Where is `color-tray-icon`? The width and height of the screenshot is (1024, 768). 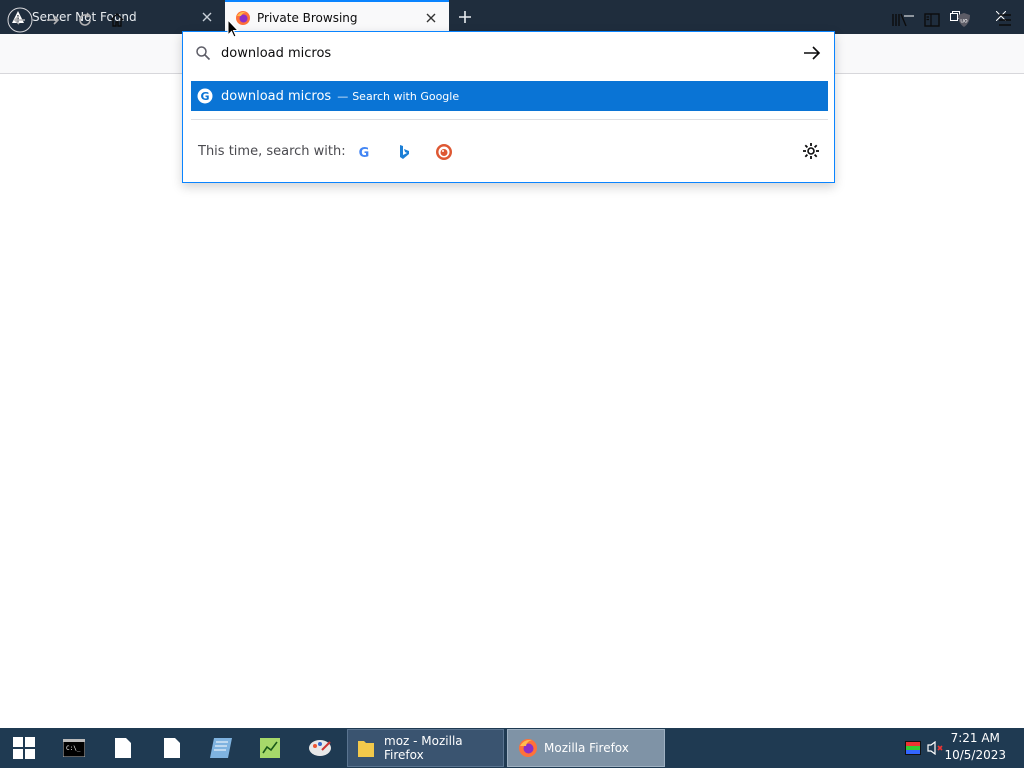
color-tray-icon is located at coordinates (913, 749).